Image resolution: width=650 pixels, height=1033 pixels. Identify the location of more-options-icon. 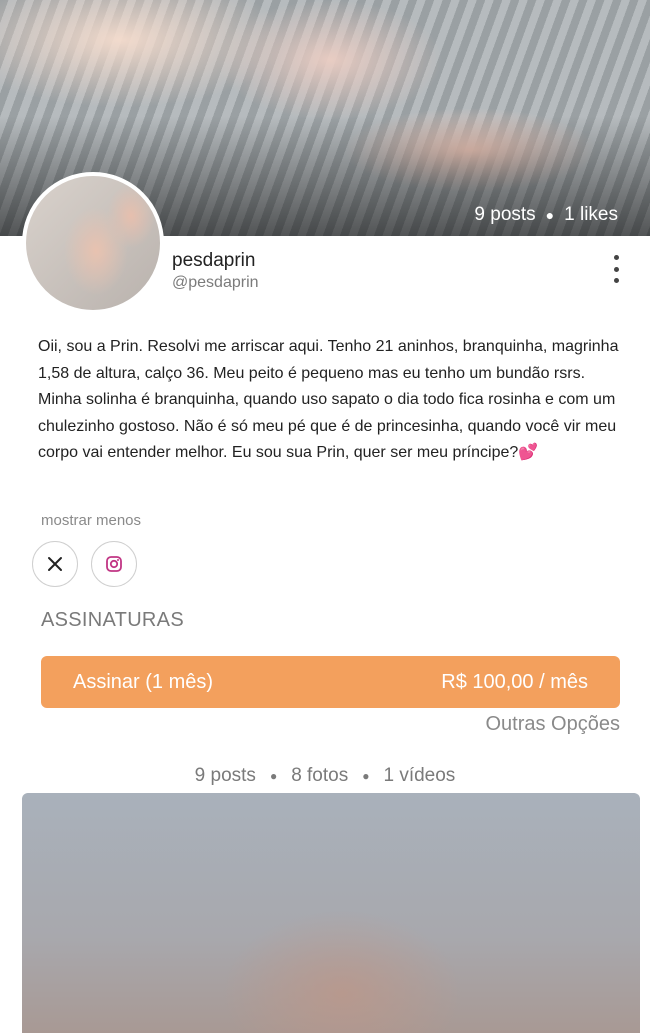
(616, 269).